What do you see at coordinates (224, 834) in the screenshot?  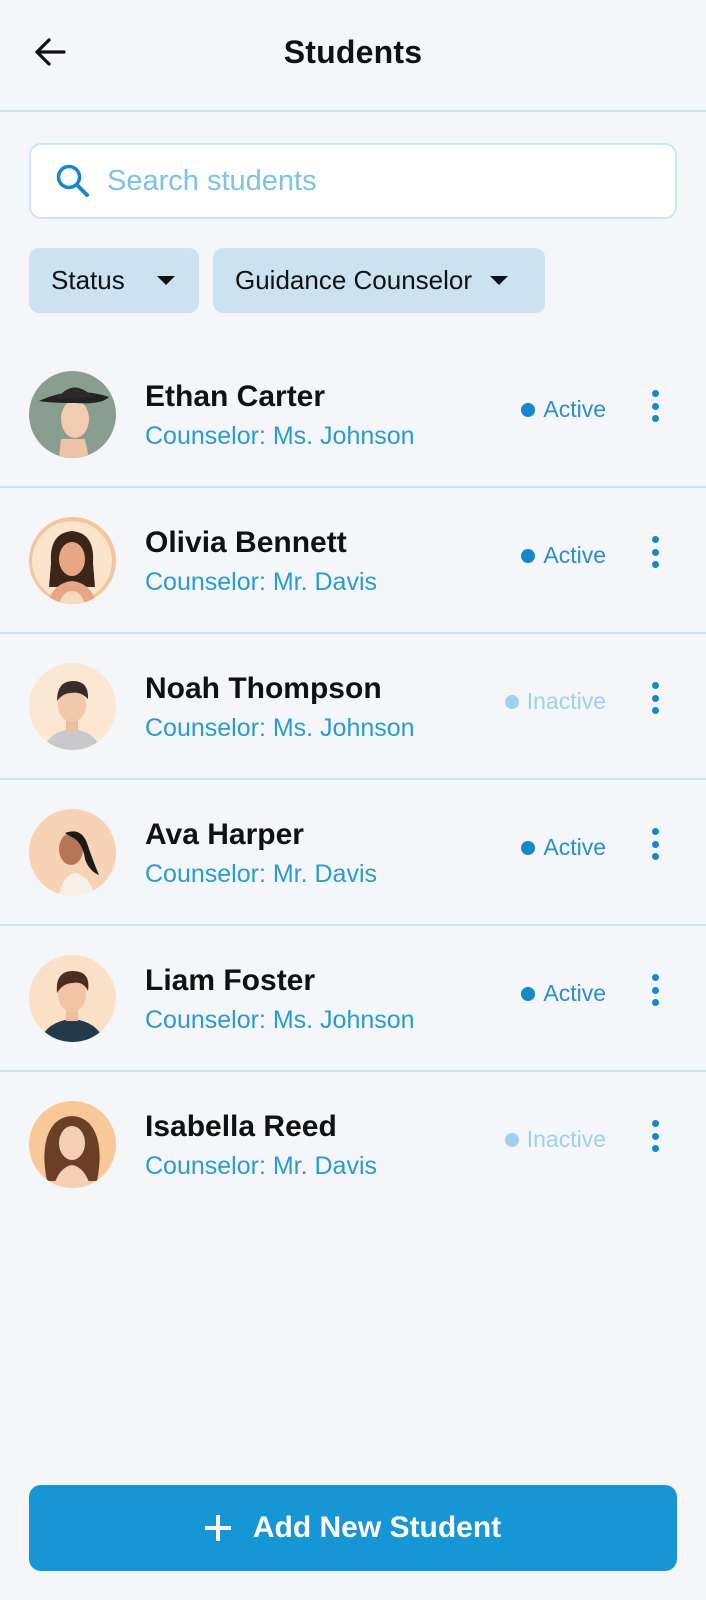 I see `student-name: Ava Harper` at bounding box center [224, 834].